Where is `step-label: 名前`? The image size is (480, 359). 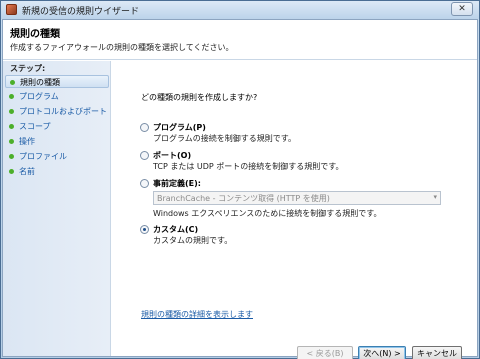 step-label: 名前 is located at coordinates (27, 171).